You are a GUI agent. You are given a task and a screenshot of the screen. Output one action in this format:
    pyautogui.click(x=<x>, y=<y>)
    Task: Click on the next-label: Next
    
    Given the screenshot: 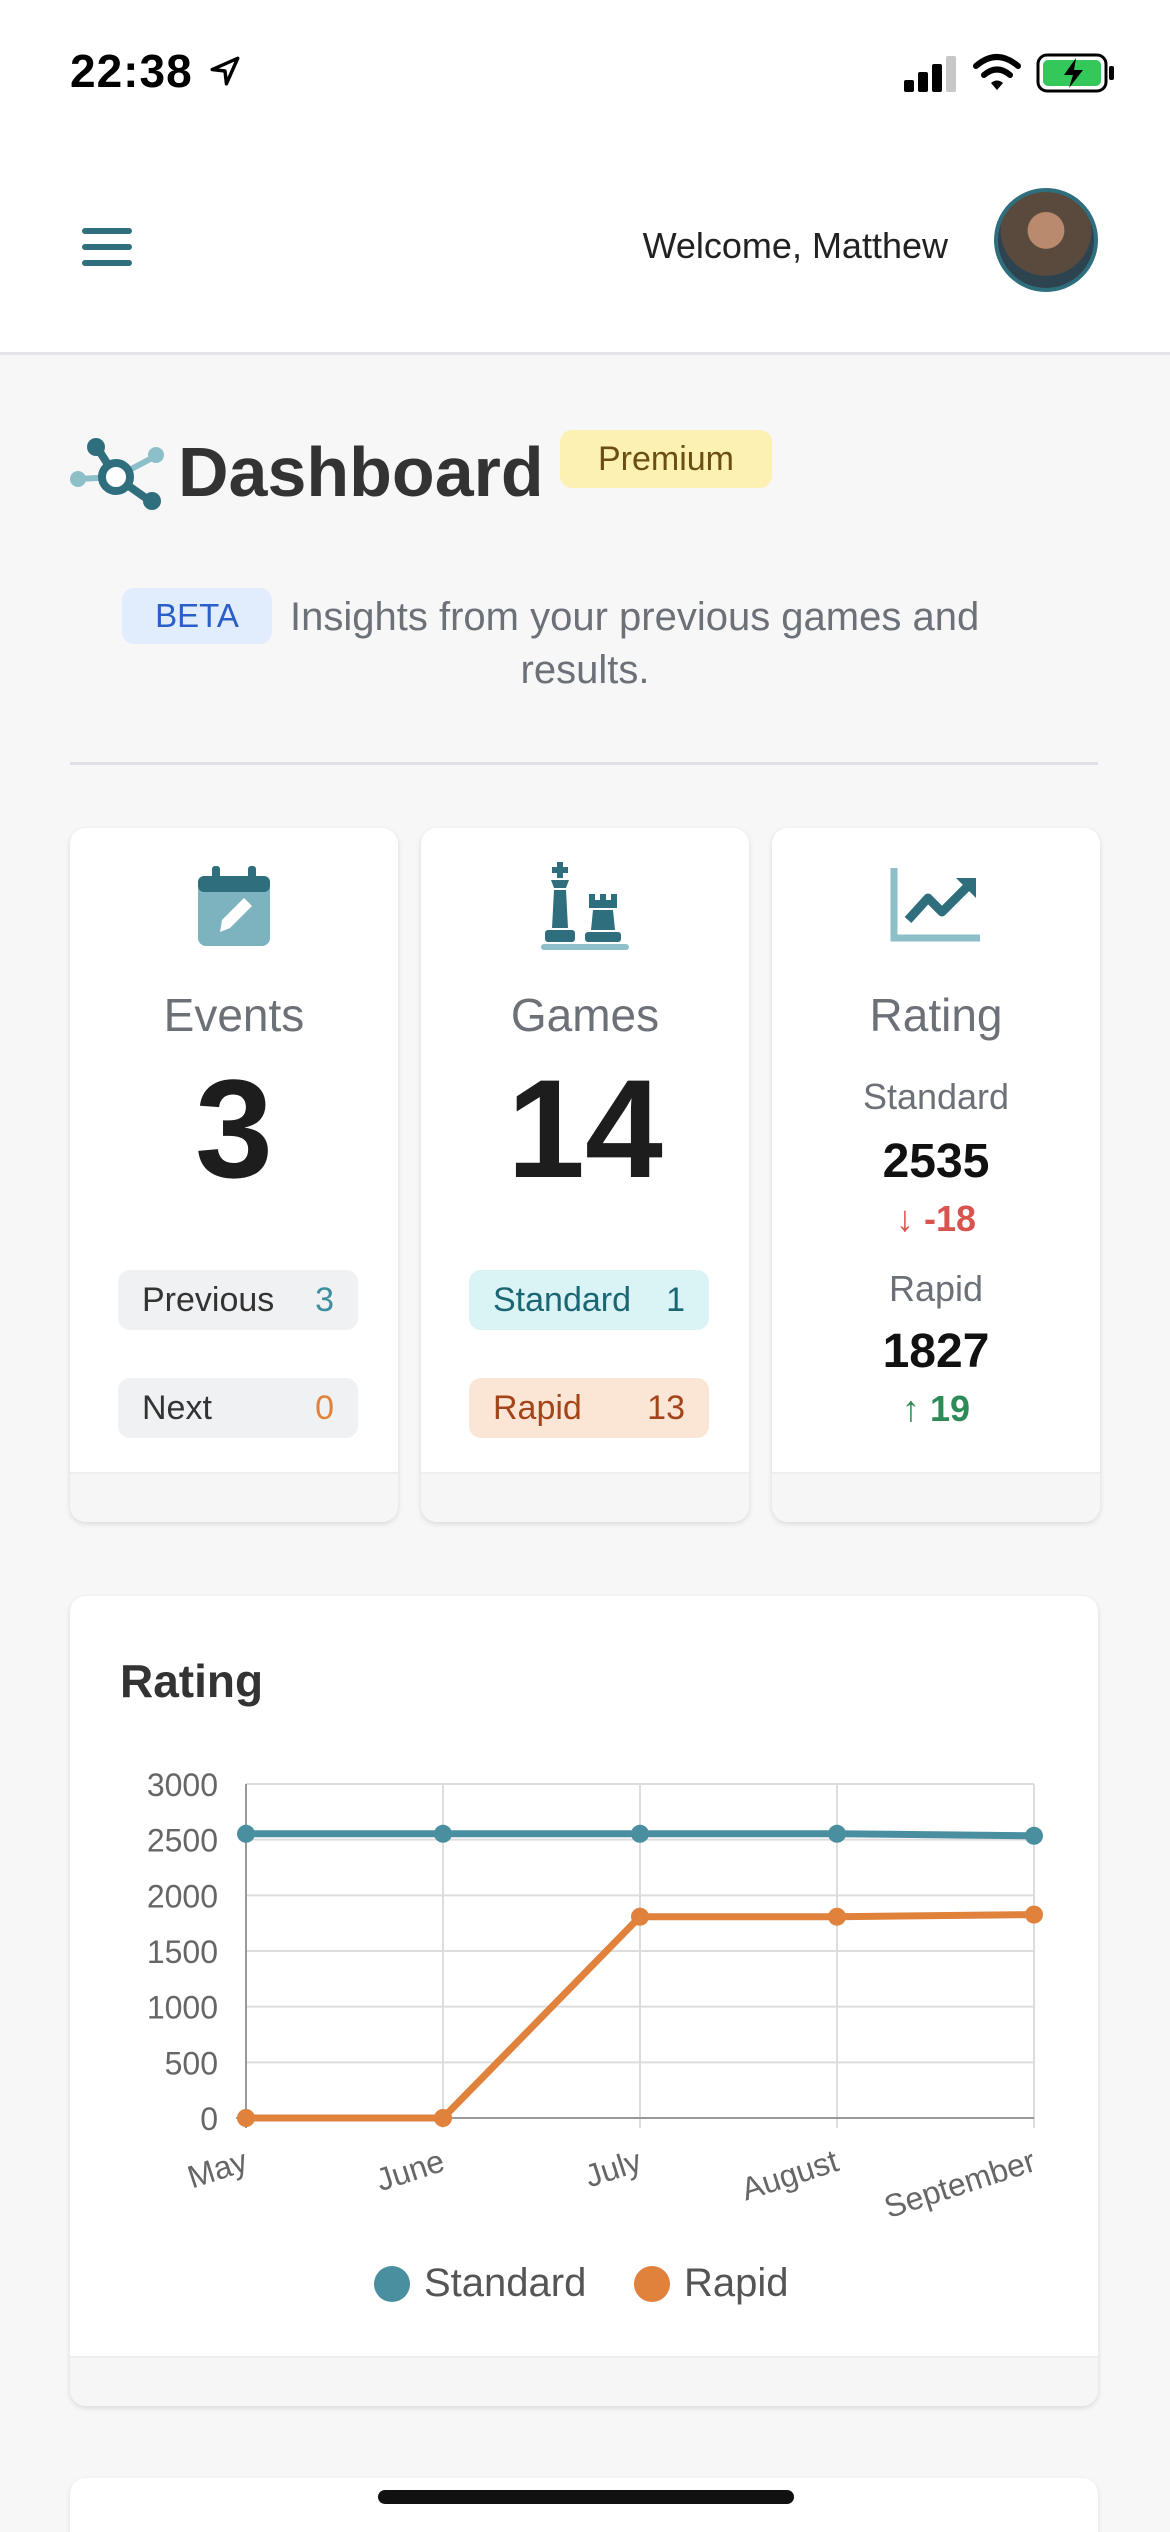 What is the action you would take?
    pyautogui.click(x=177, y=1408)
    